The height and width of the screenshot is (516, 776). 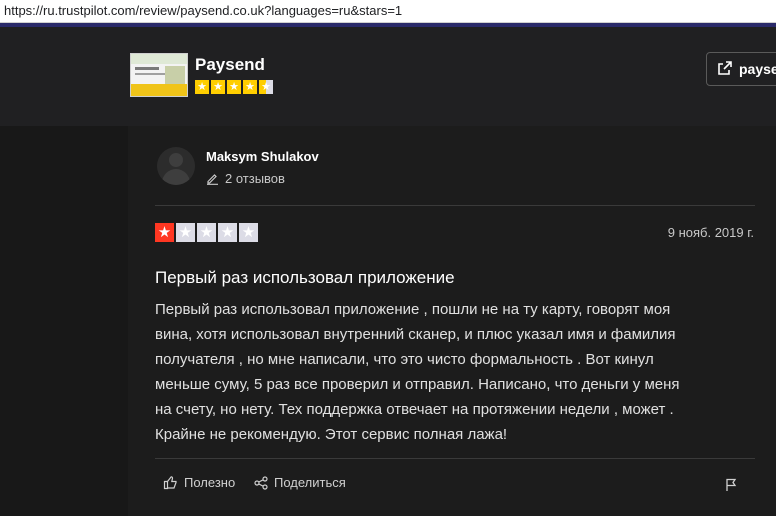 I want to click on visit-website-button: paysend, so click(x=741, y=69).